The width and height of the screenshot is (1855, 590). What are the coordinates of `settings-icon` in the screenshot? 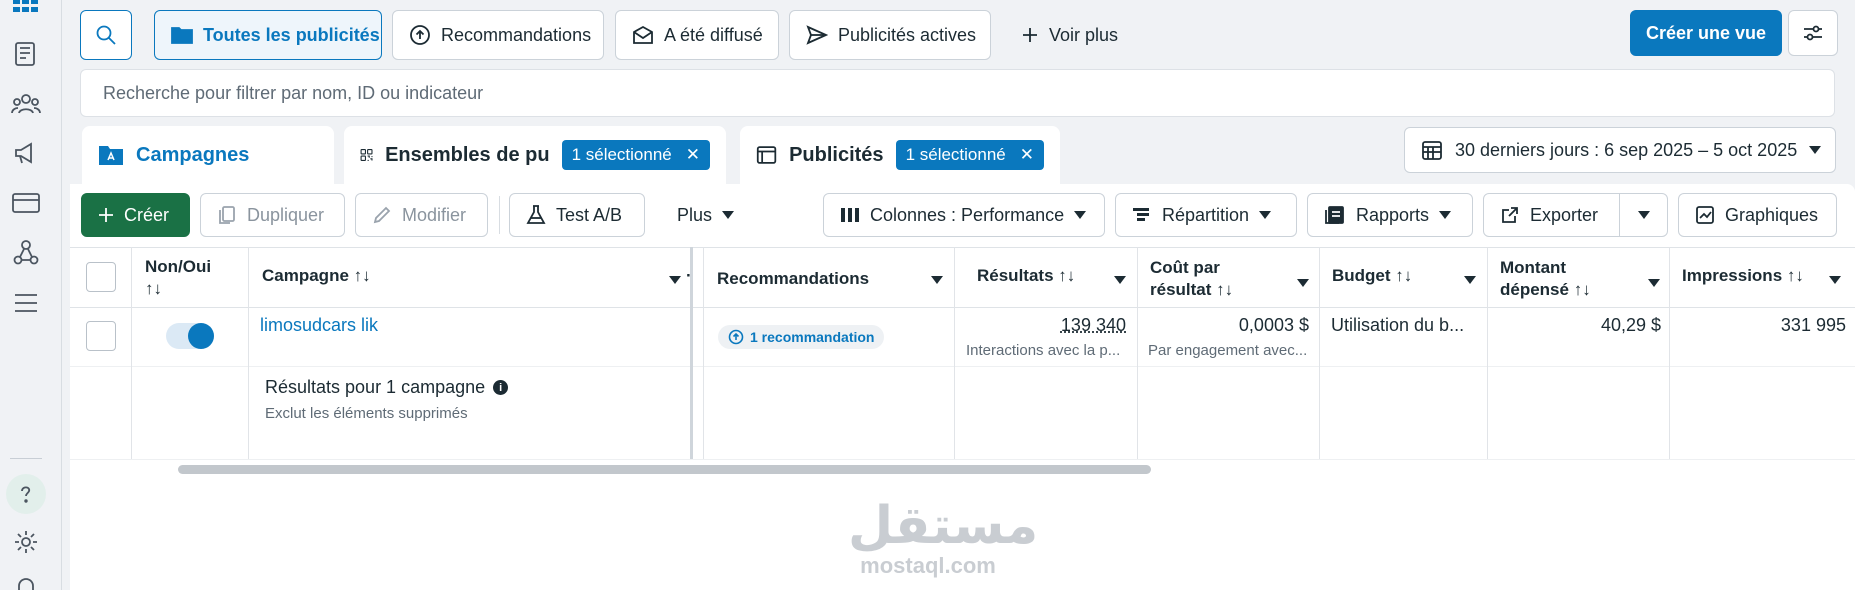 It's located at (26, 542).